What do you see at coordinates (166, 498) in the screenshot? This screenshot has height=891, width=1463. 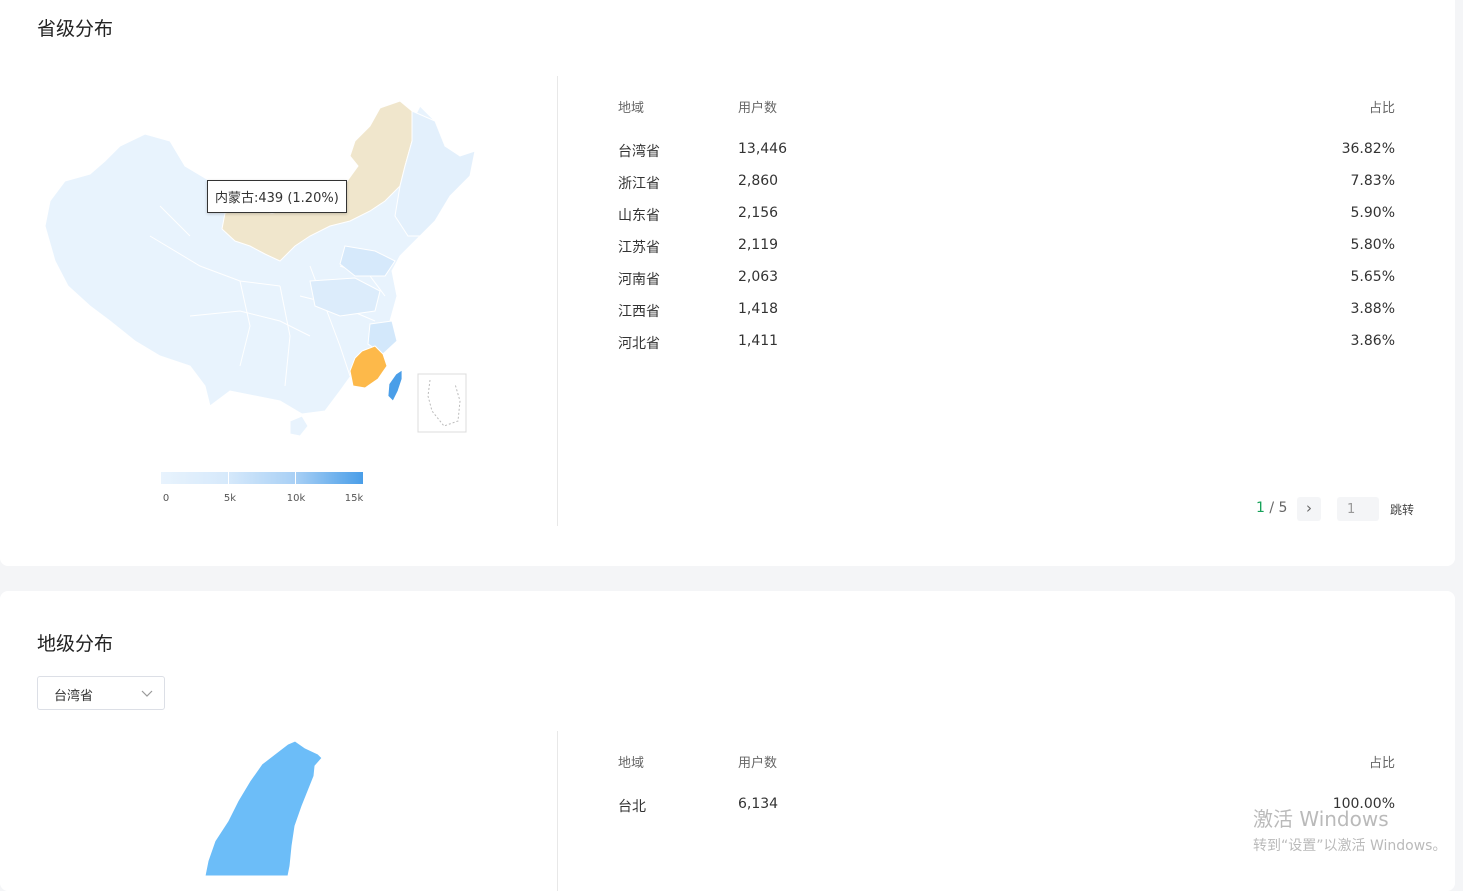 I see `legend-tick: 0` at bounding box center [166, 498].